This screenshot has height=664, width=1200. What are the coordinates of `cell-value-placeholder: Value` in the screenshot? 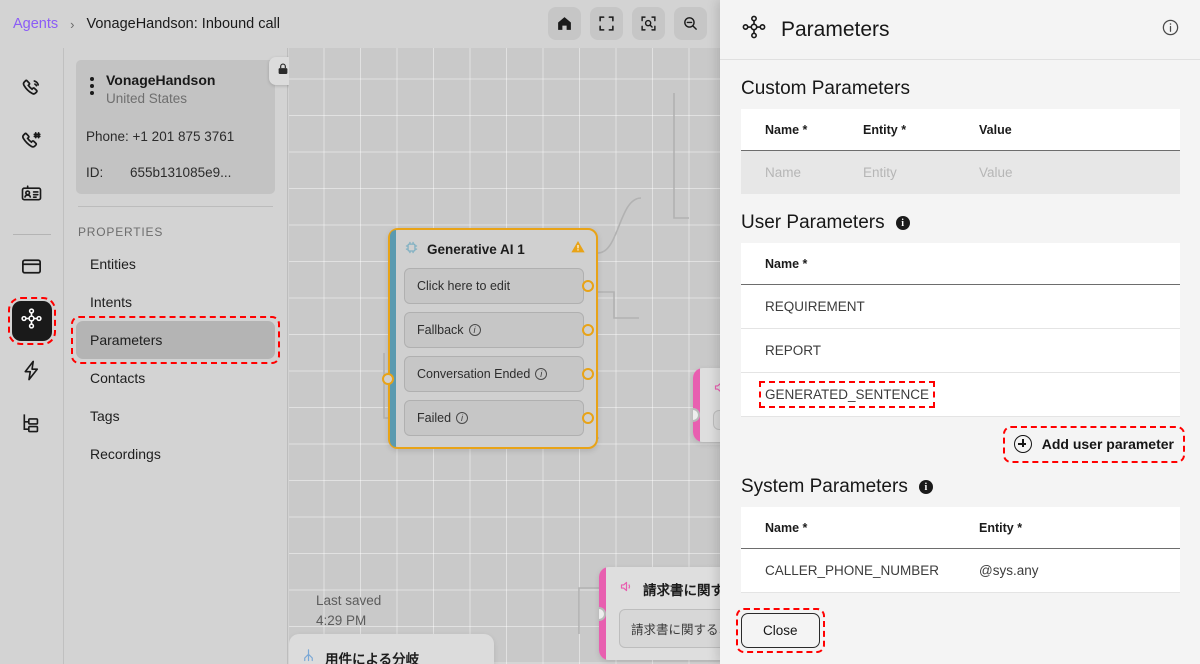 It's located at (1079, 172).